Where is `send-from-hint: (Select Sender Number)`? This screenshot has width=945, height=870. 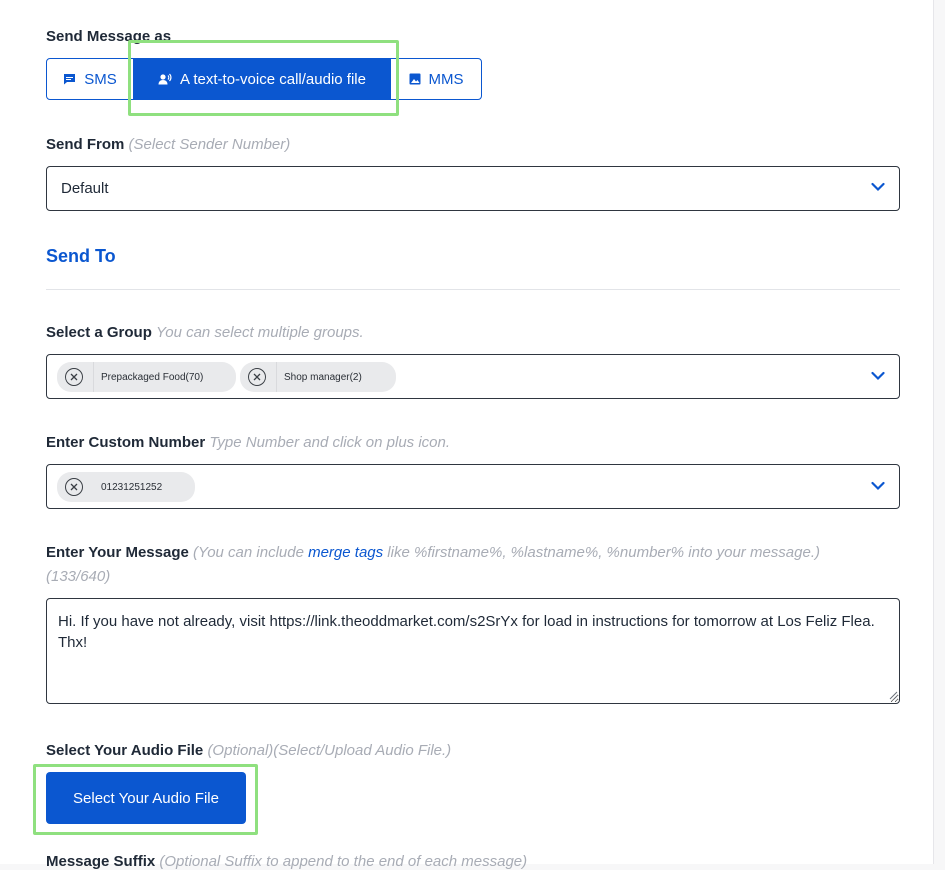
send-from-hint: (Select Sender Number) is located at coordinates (209, 144).